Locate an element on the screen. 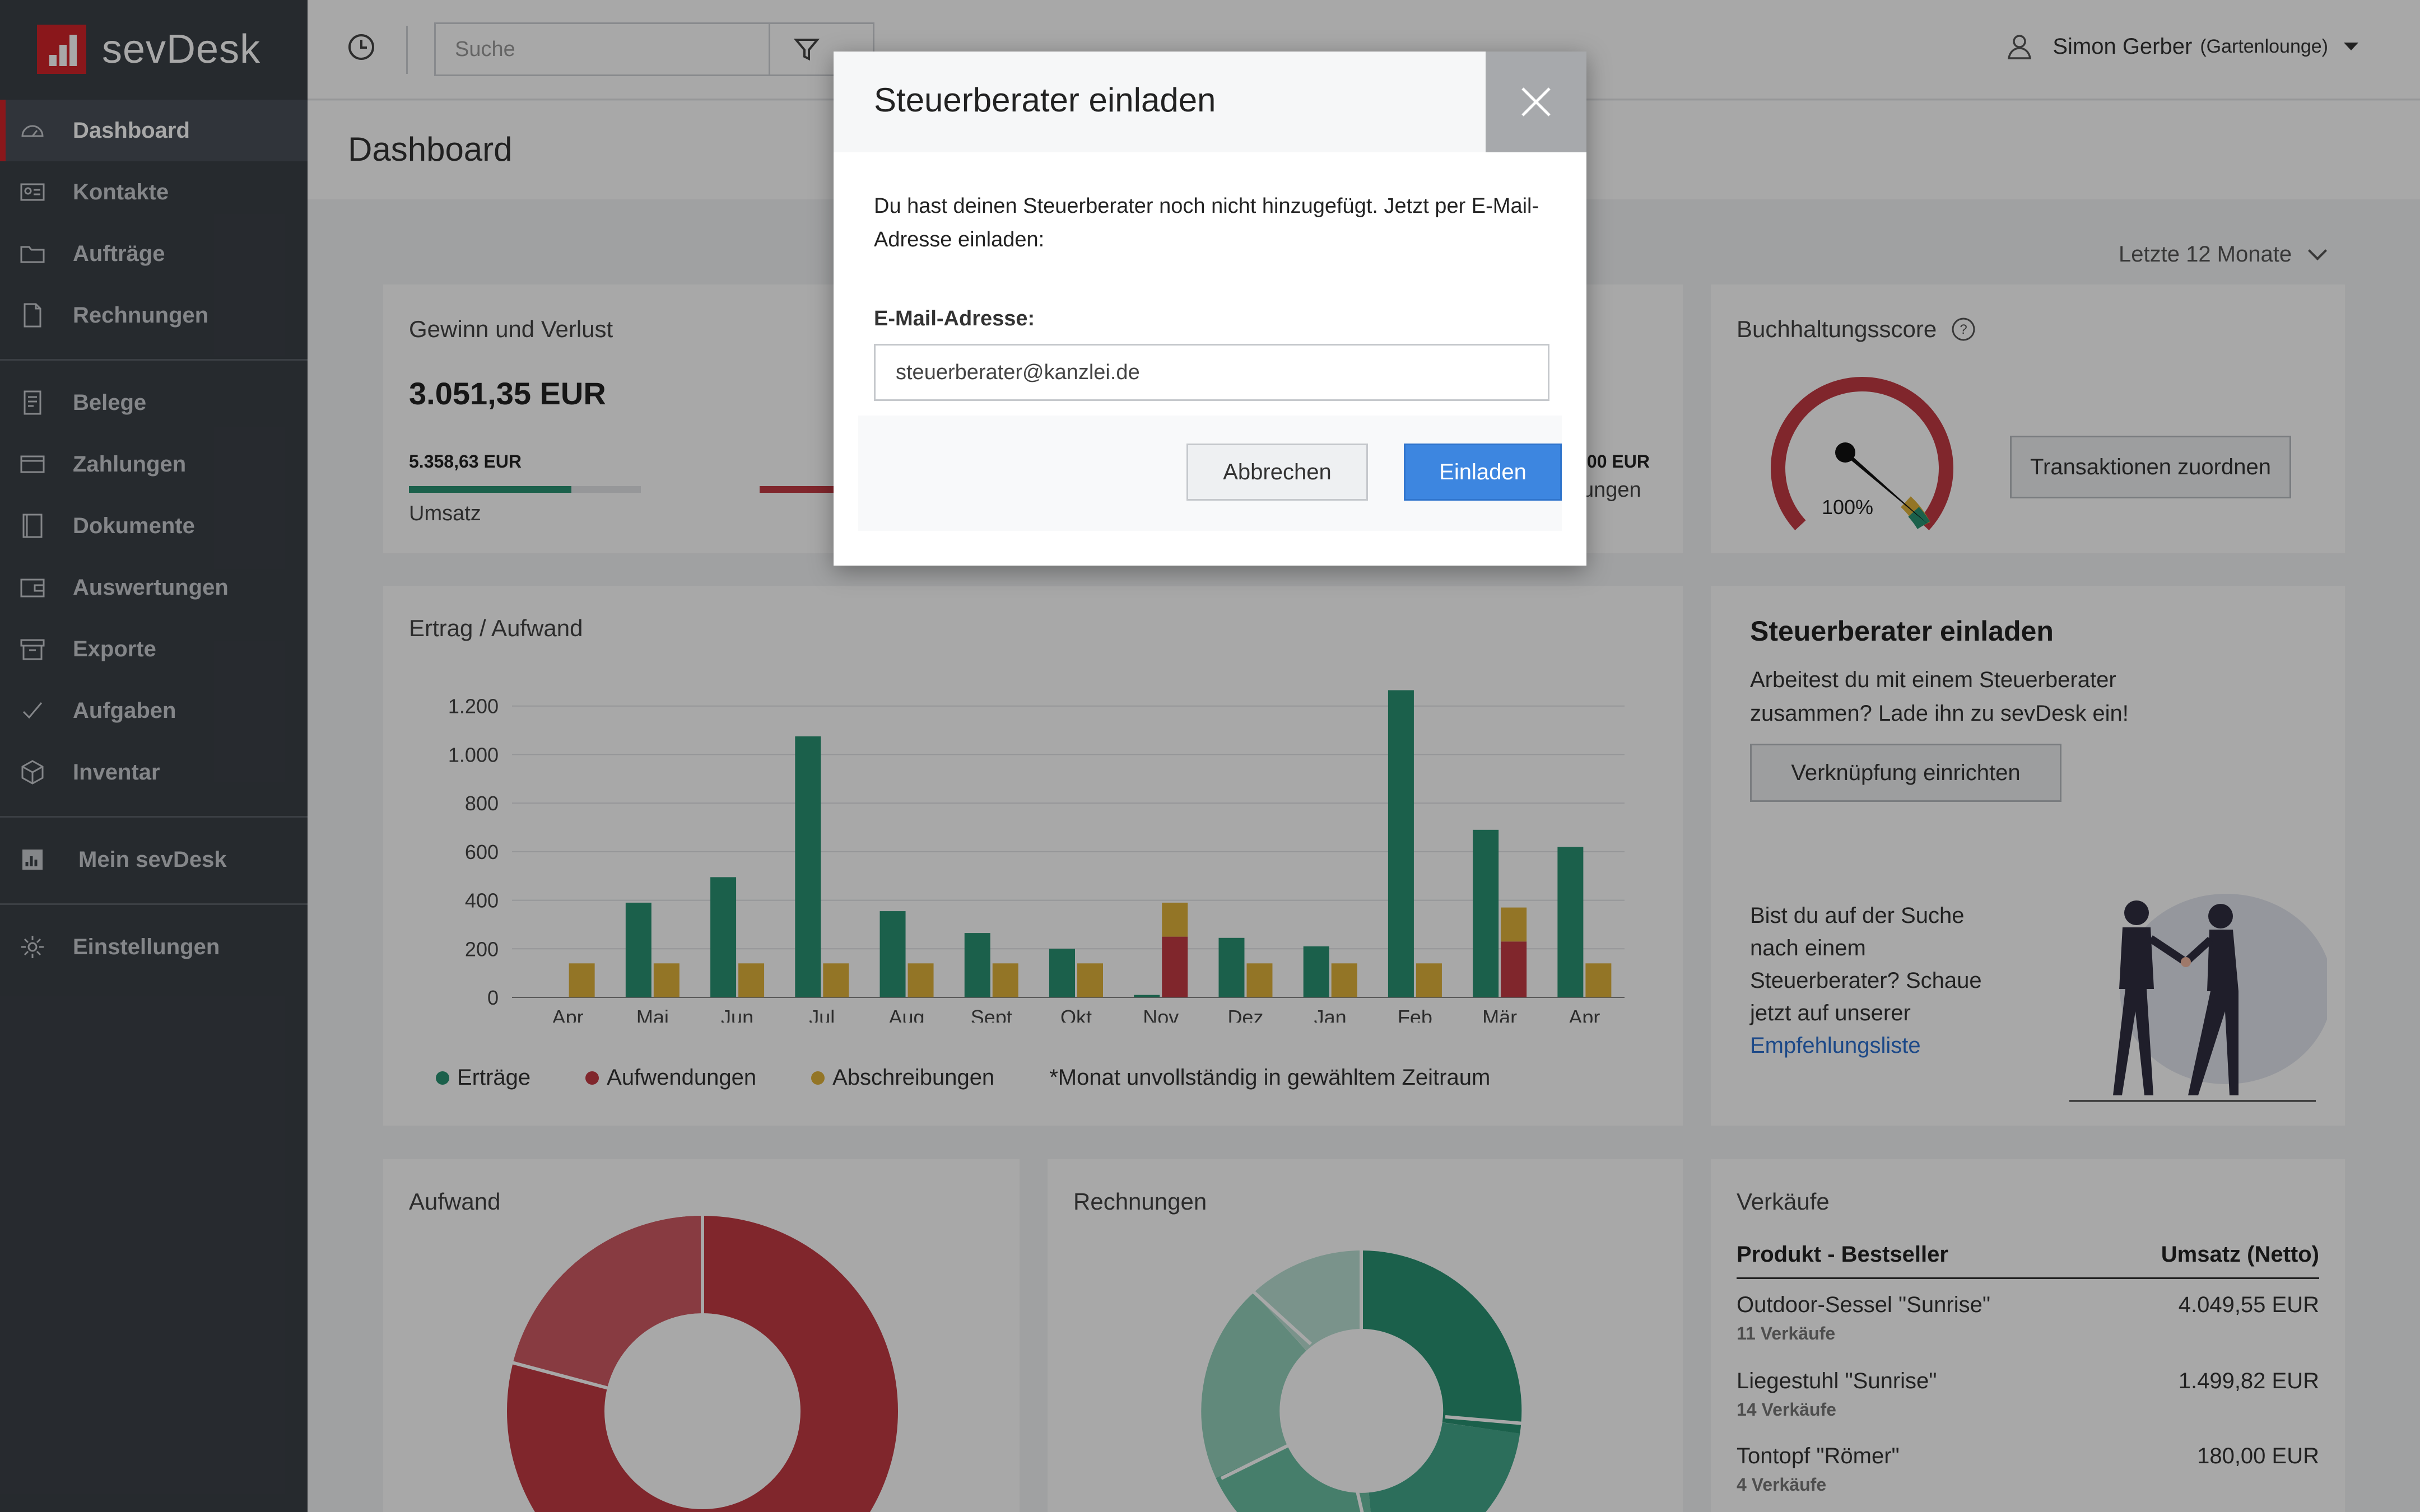 This screenshot has height=1512, width=2420. email-field is located at coordinates (1212, 373).